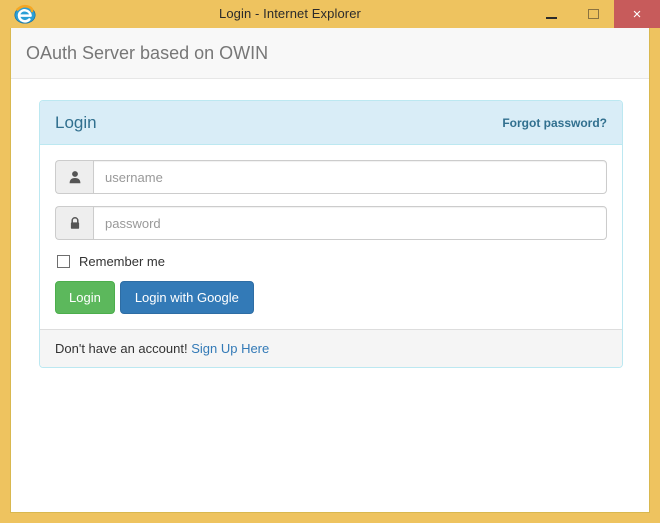 This screenshot has width=660, height=523. Describe the element at coordinates (147, 53) in the screenshot. I see `site-brand: OAuth Server based on OWIN` at that location.